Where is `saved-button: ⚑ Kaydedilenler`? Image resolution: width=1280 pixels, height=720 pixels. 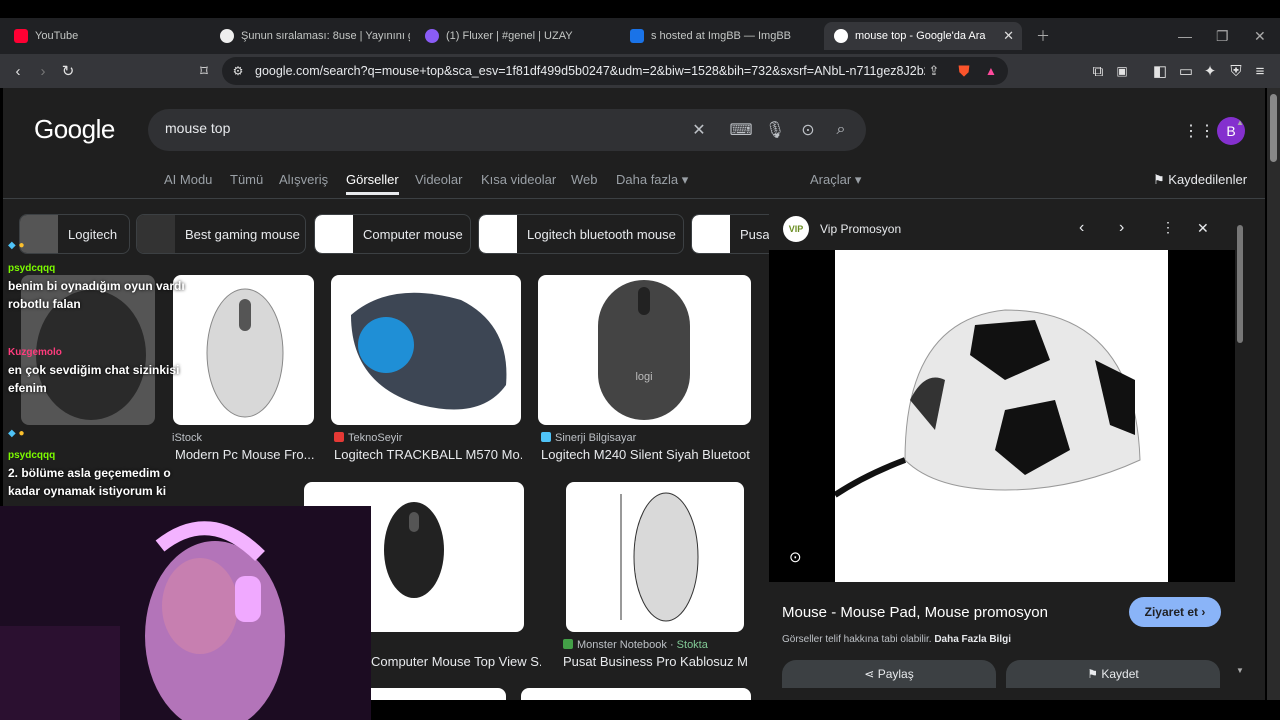
saved-button: ⚑ Kaydedilenler is located at coordinates (1200, 180).